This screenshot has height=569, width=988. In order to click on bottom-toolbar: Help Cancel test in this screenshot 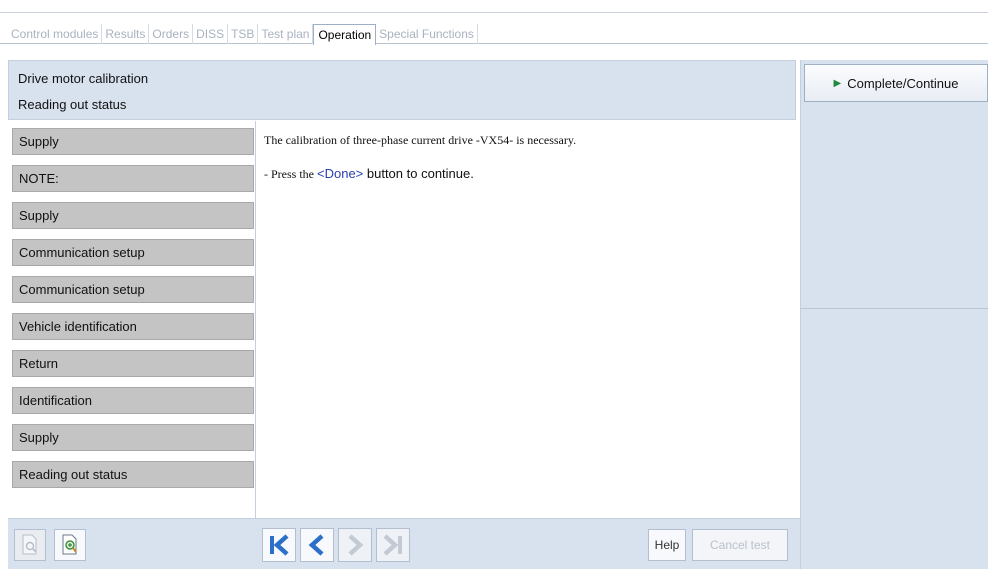, I will do `click(404, 543)`.